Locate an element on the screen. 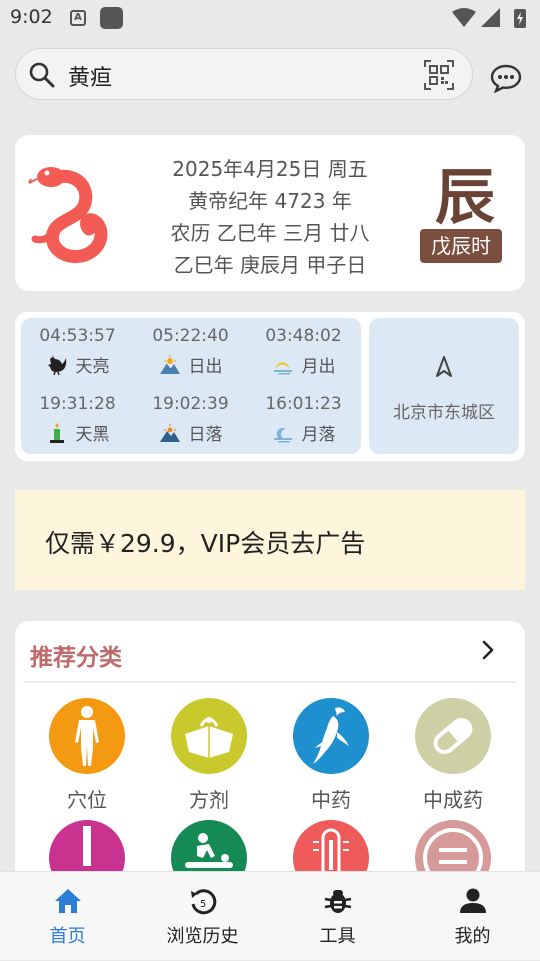  person-icon is located at coordinates (472, 900).